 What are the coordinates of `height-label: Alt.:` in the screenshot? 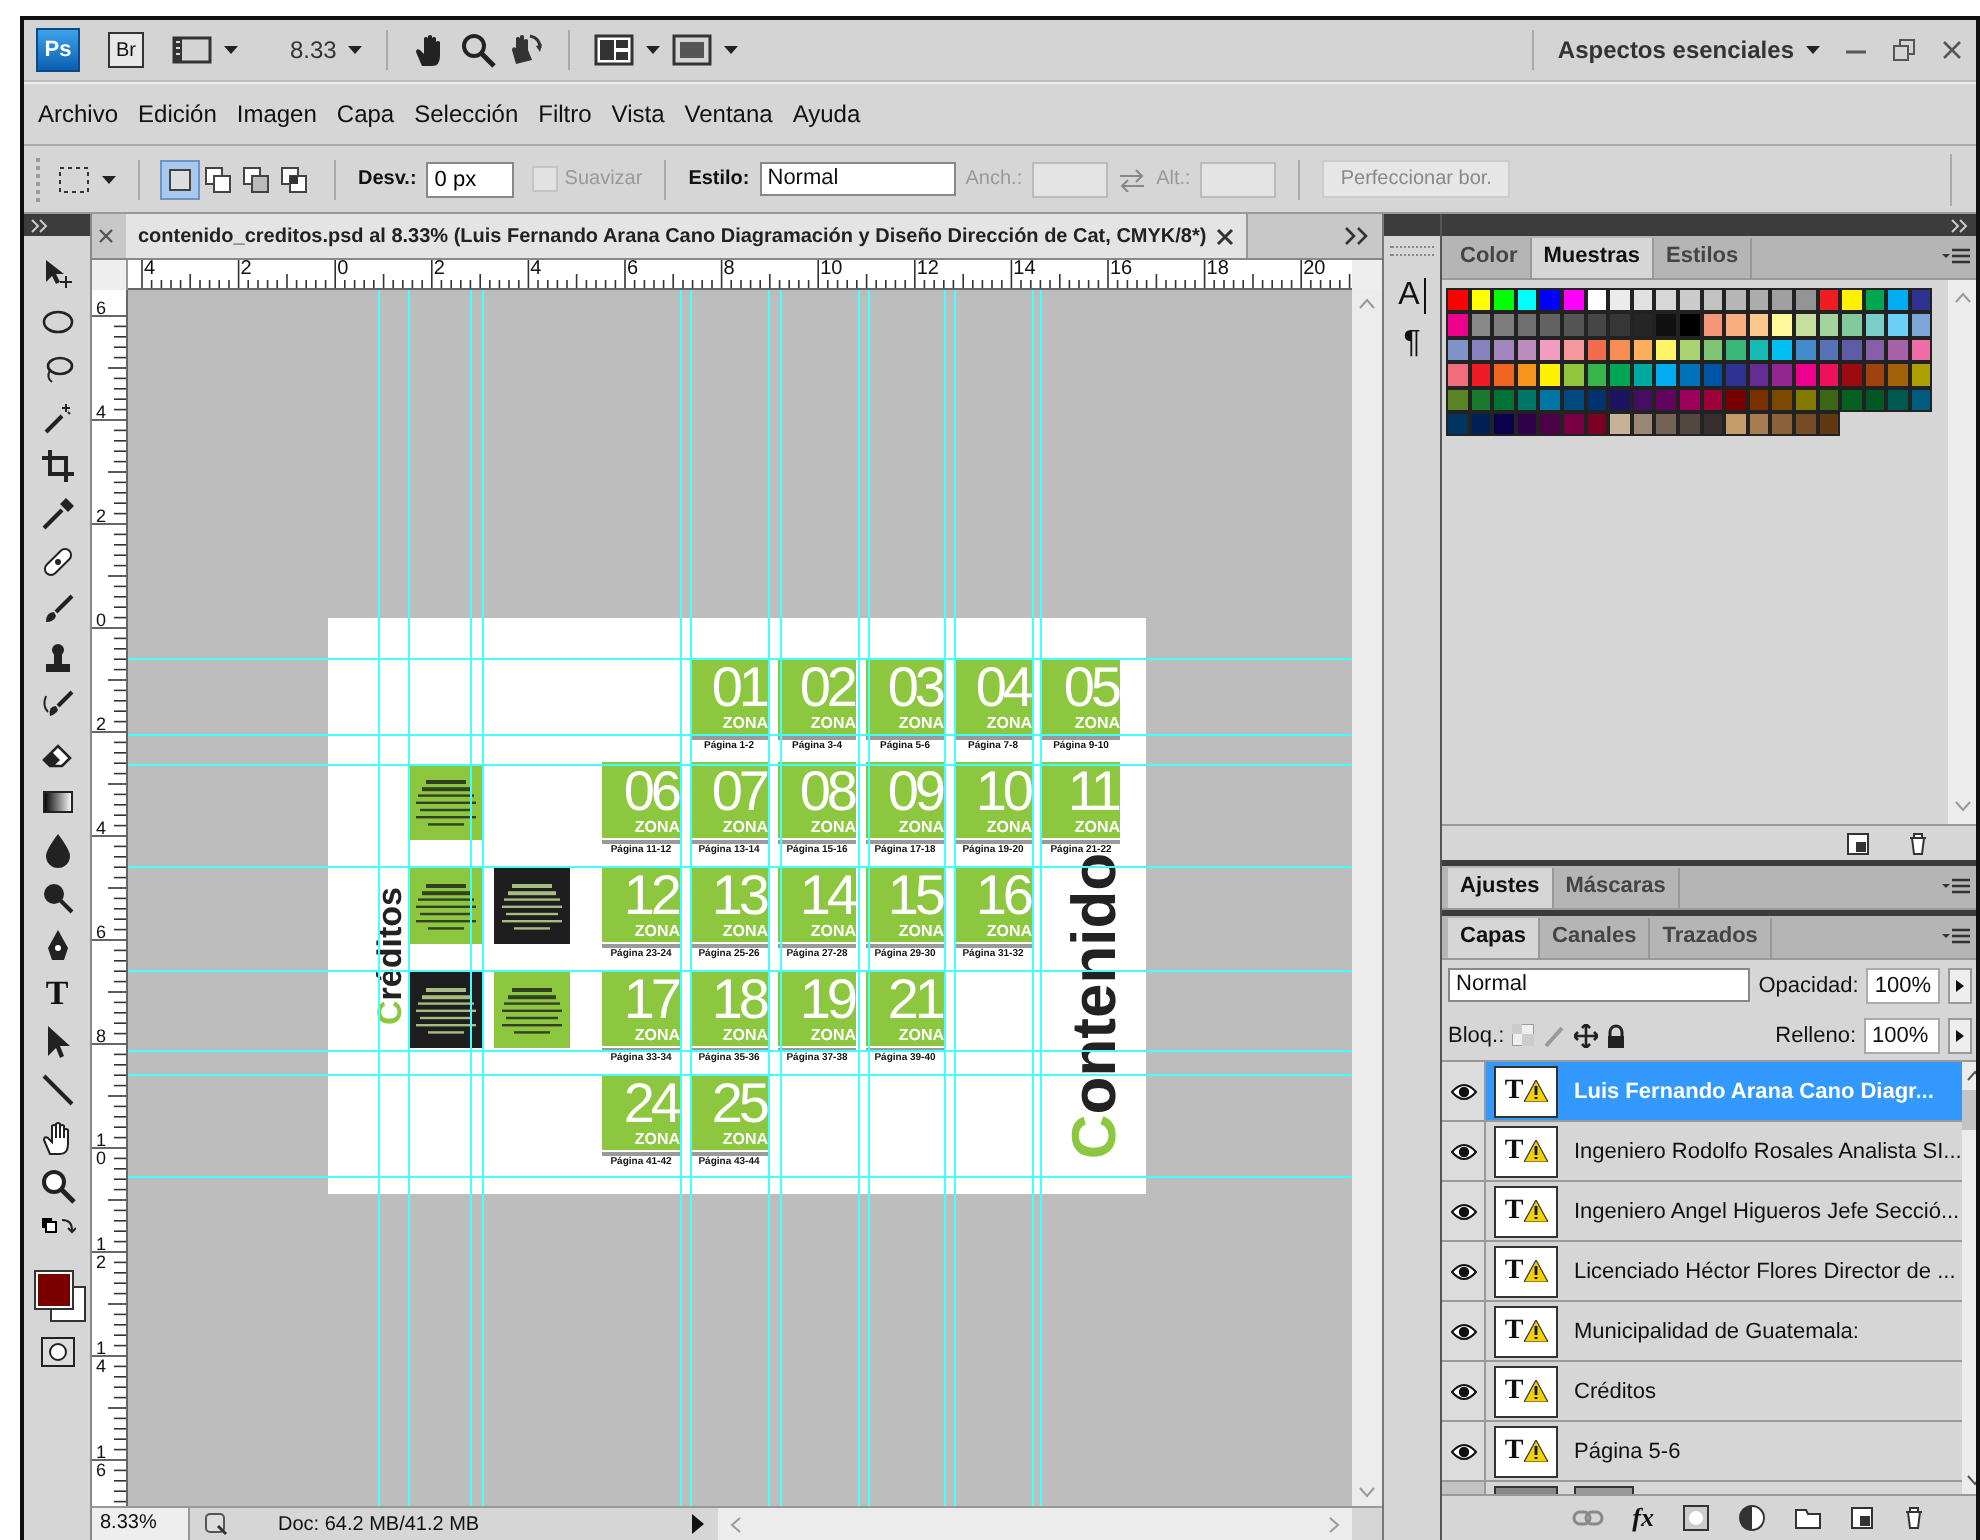 It's located at (1173, 179).